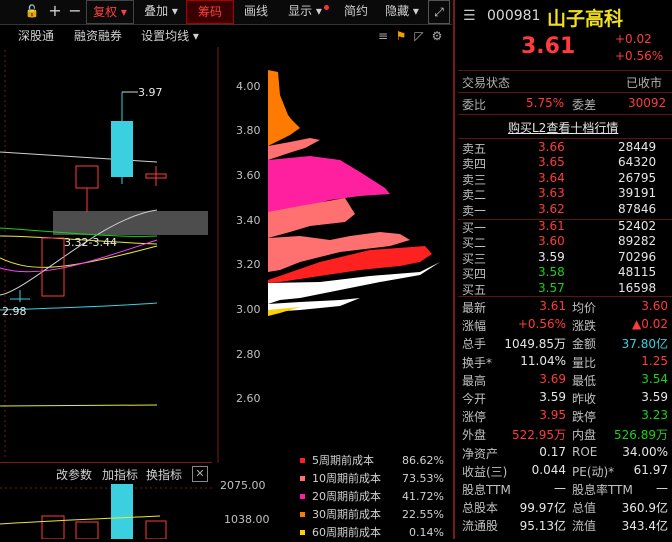  What do you see at coordinates (14, 311) in the screenshot?
I see `low-label: 2.98` at bounding box center [14, 311].